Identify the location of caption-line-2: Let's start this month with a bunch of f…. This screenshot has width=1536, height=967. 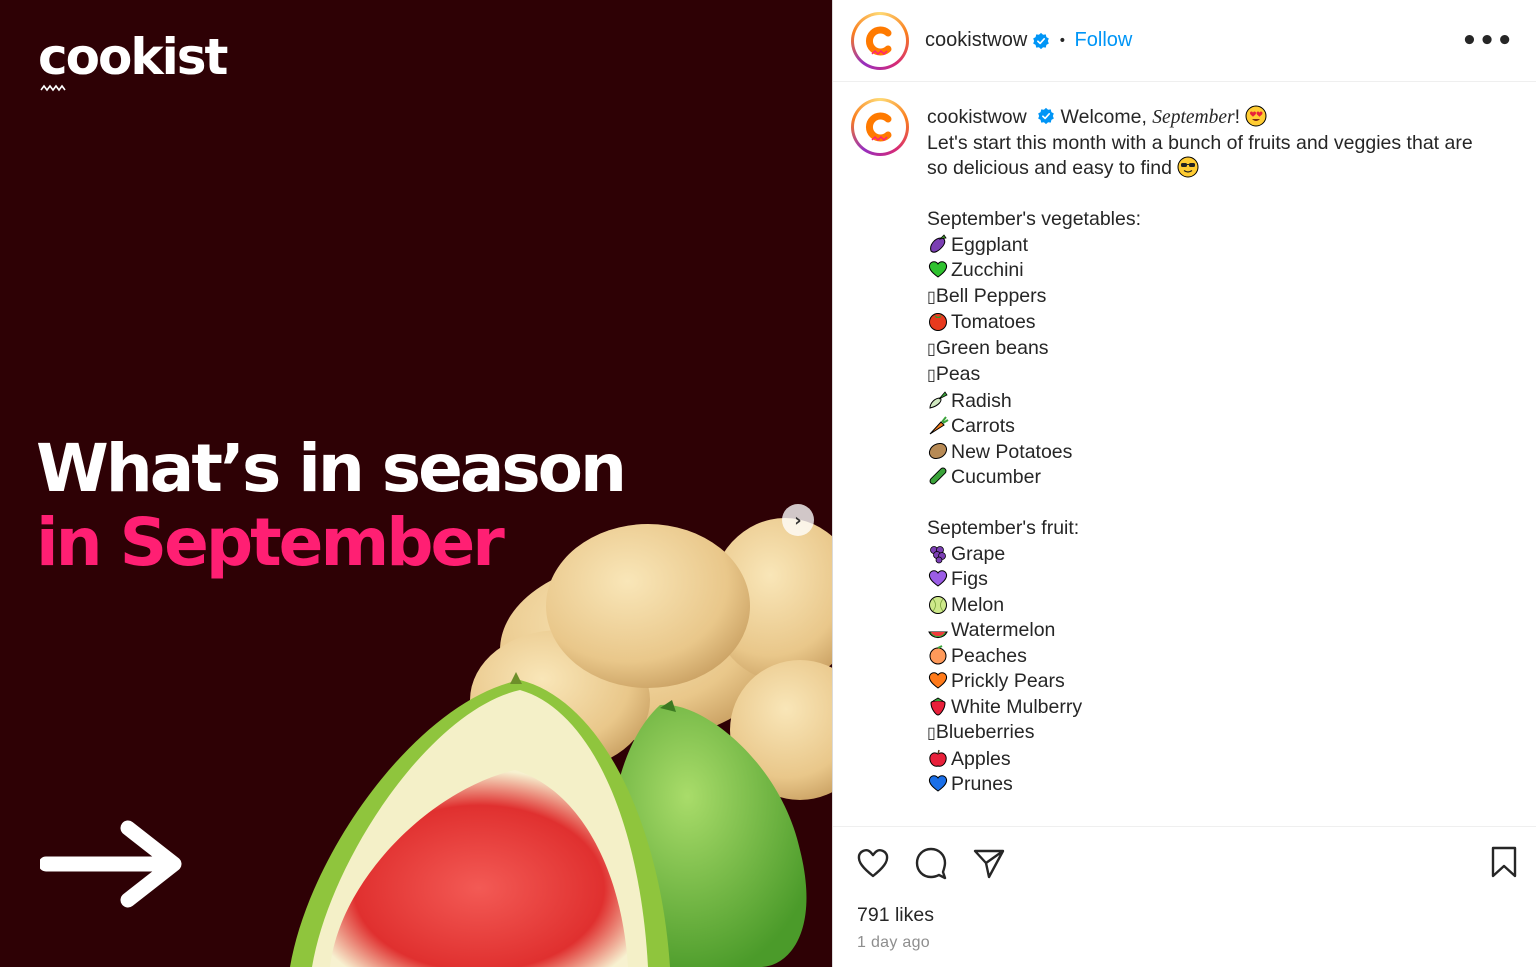
(1200, 142).